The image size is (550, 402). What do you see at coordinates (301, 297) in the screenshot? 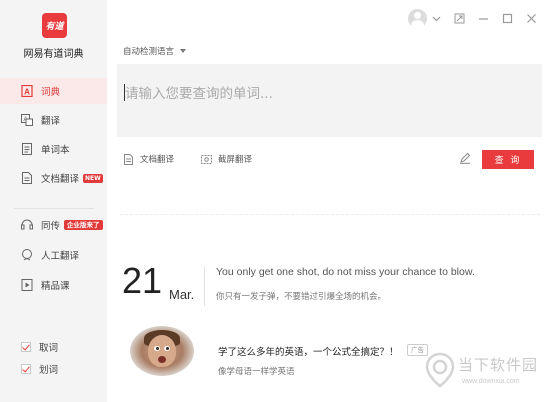
I see `daily-quote-cn: 你只有一发子弹，不要错过引爆全场的机会。` at bounding box center [301, 297].